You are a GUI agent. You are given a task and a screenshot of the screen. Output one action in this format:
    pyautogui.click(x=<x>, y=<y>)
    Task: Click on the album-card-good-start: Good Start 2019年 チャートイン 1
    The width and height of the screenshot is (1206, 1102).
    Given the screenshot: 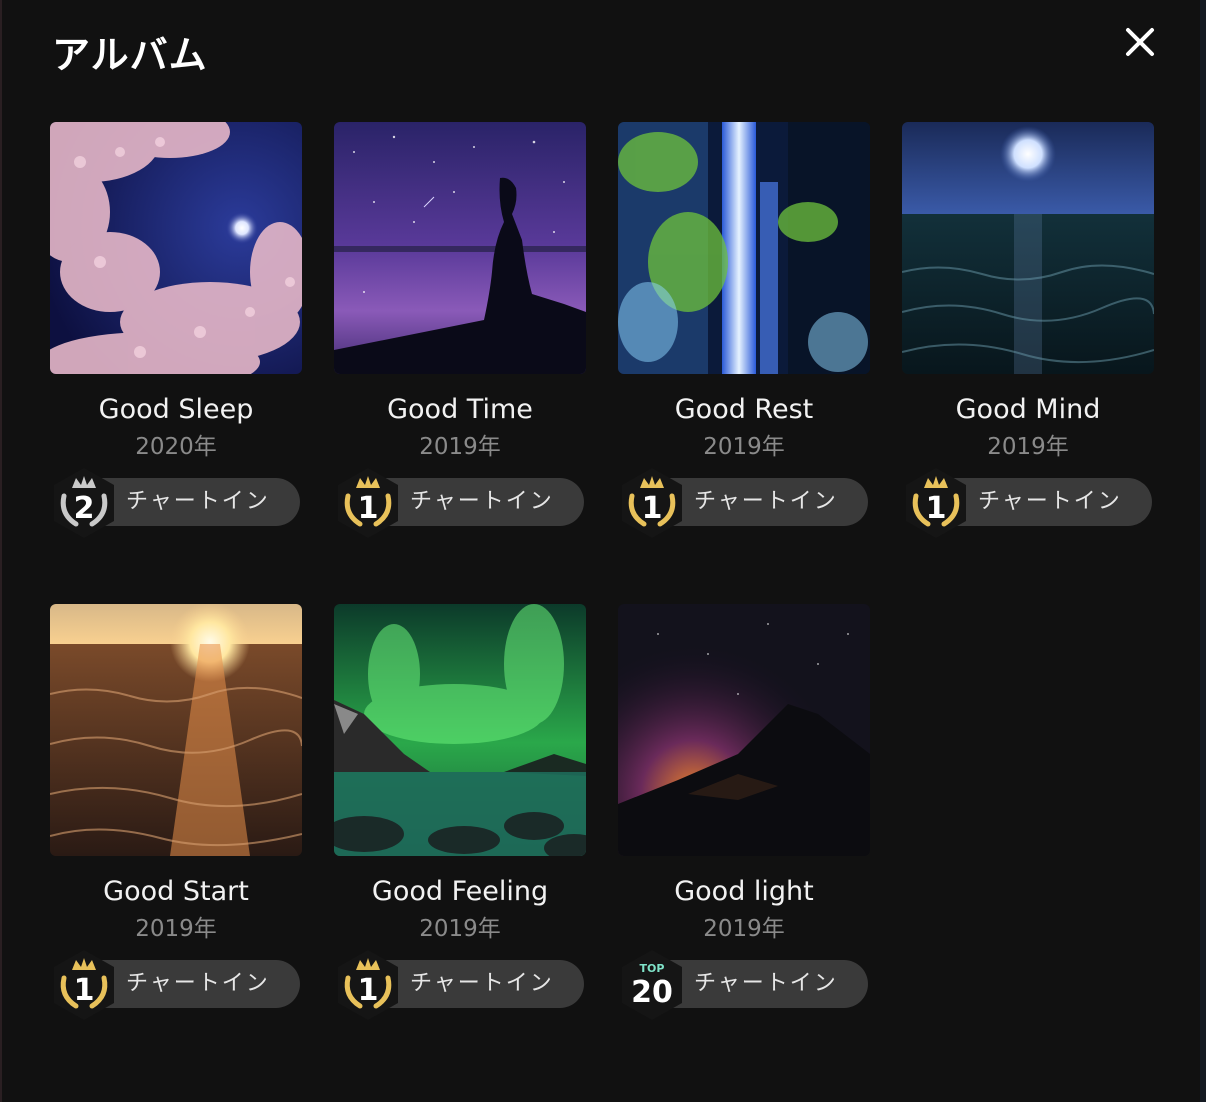 What is the action you would take?
    pyautogui.click(x=176, y=817)
    